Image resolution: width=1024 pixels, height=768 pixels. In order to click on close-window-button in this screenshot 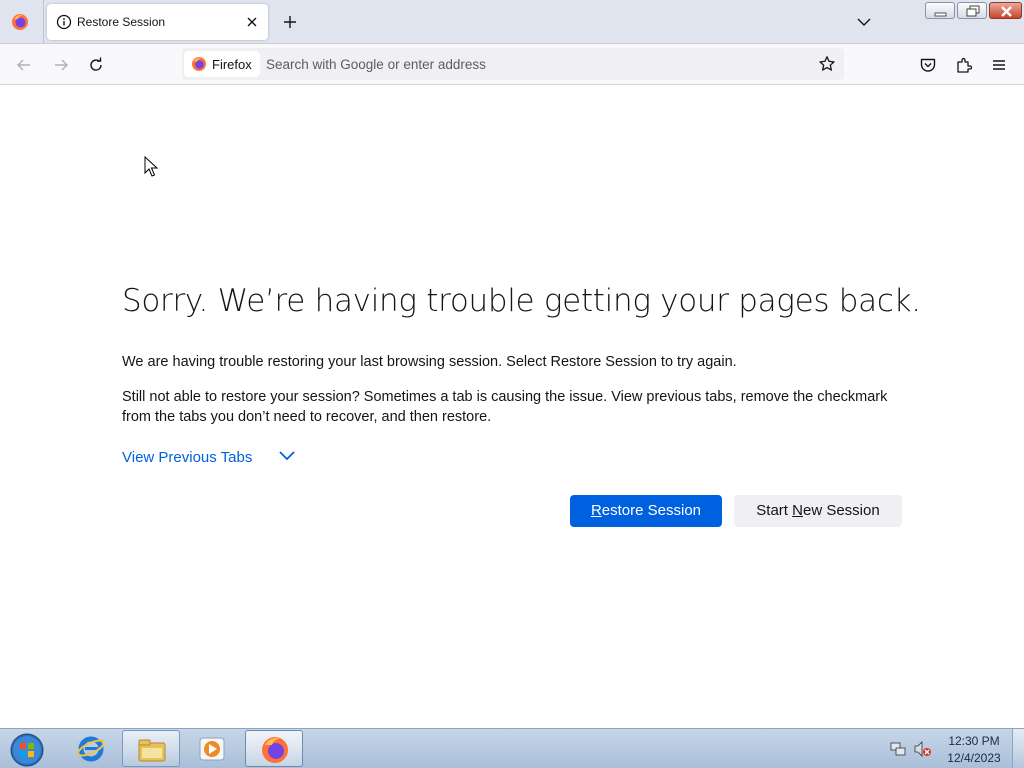, I will do `click(1005, 10)`.